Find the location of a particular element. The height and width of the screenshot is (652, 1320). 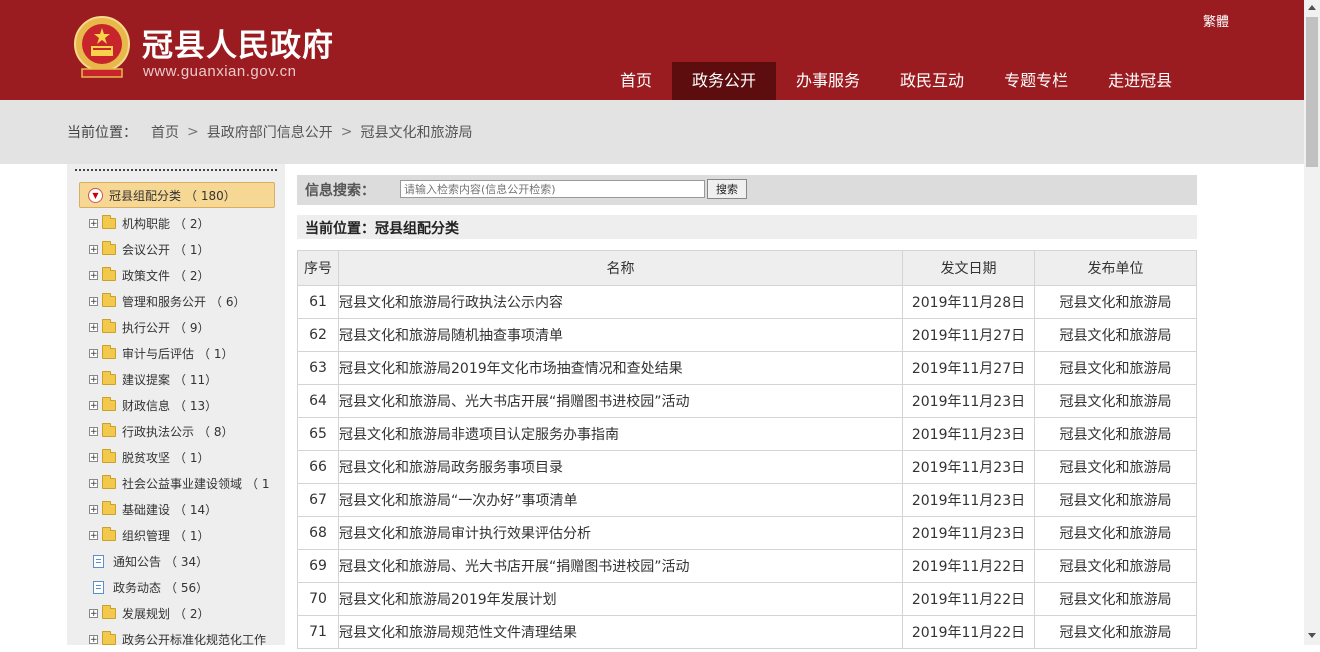

tree-item: 通知公告（ 34） is located at coordinates (179, 561).